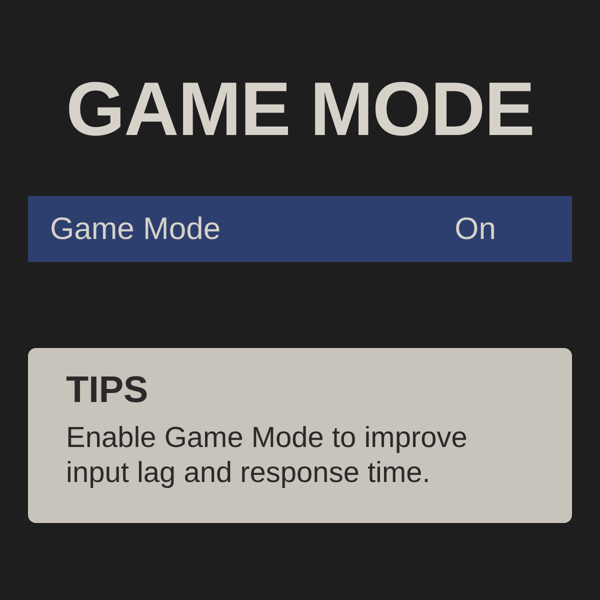 This screenshot has width=600, height=600. Describe the element at coordinates (475, 229) in the screenshot. I see `setting-value: On` at that location.